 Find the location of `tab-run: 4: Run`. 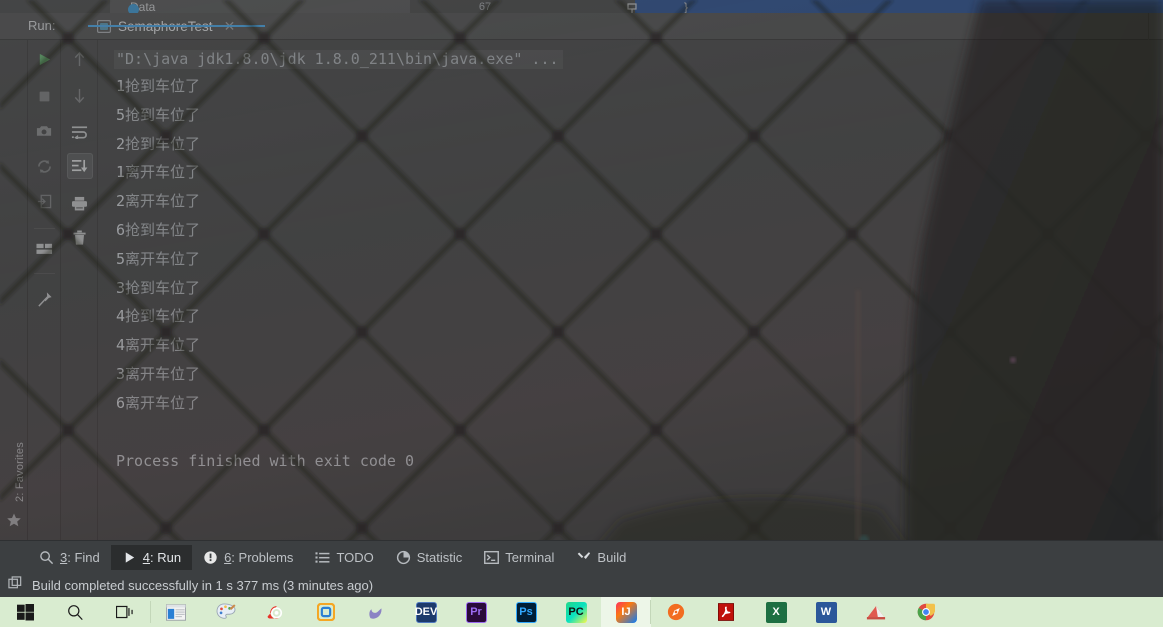

tab-run: 4: Run is located at coordinates (151, 557).